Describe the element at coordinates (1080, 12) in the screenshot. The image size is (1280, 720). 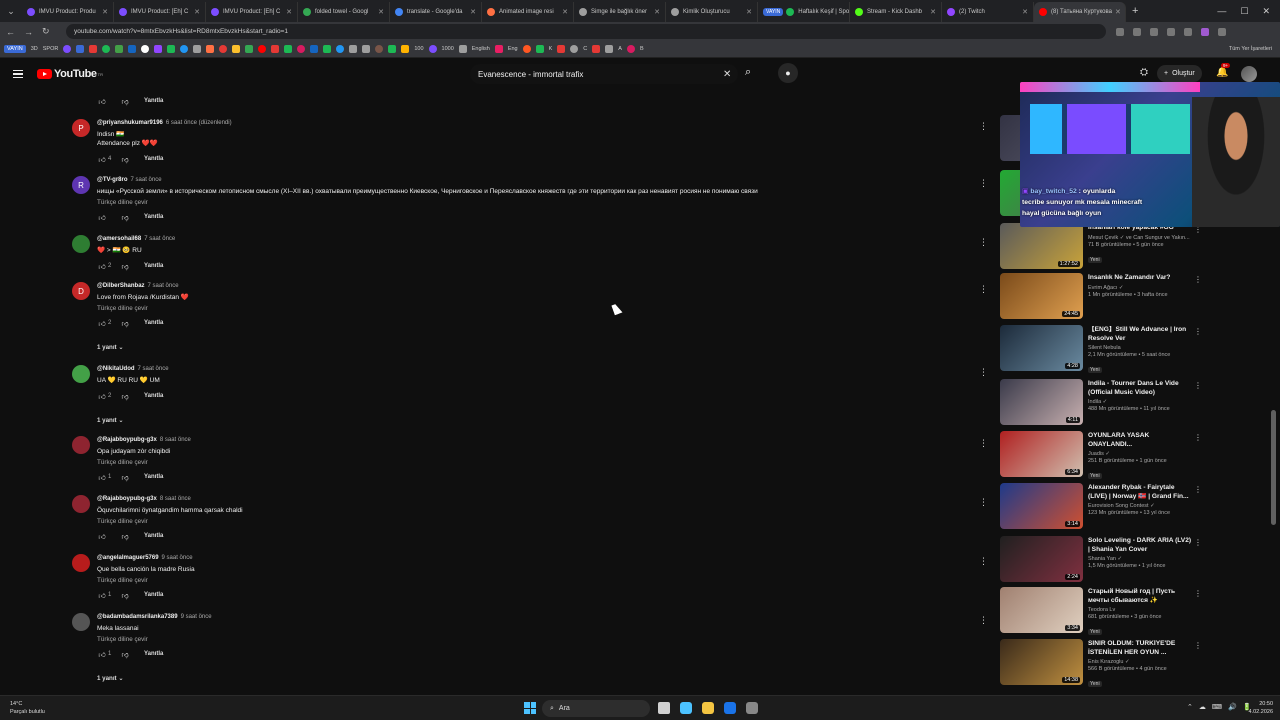
I see `browser-tab: (8) Татьяна Куртукова ✕` at that location.